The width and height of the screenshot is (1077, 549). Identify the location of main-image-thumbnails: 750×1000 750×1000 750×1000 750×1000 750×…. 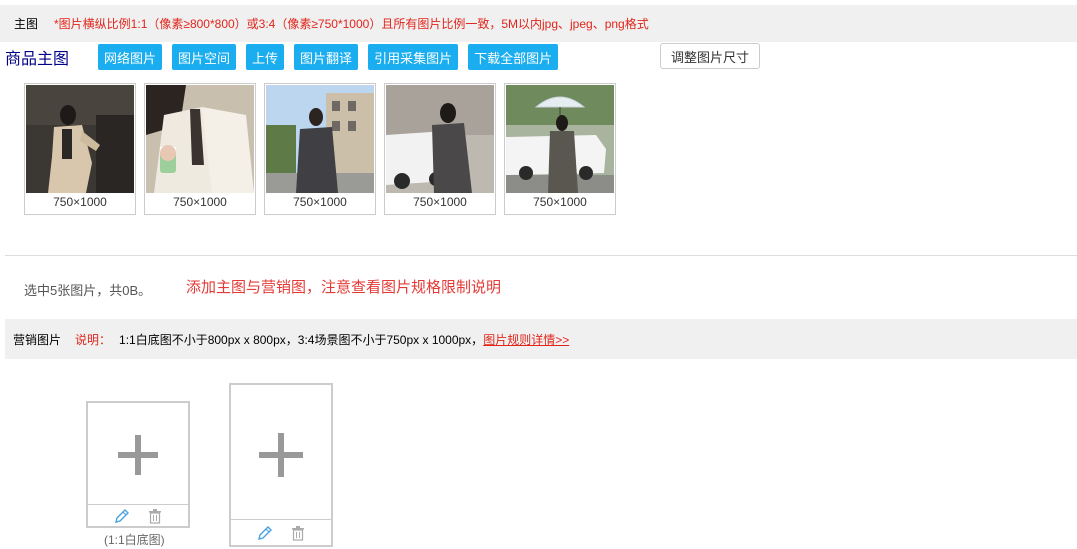
(320, 149).